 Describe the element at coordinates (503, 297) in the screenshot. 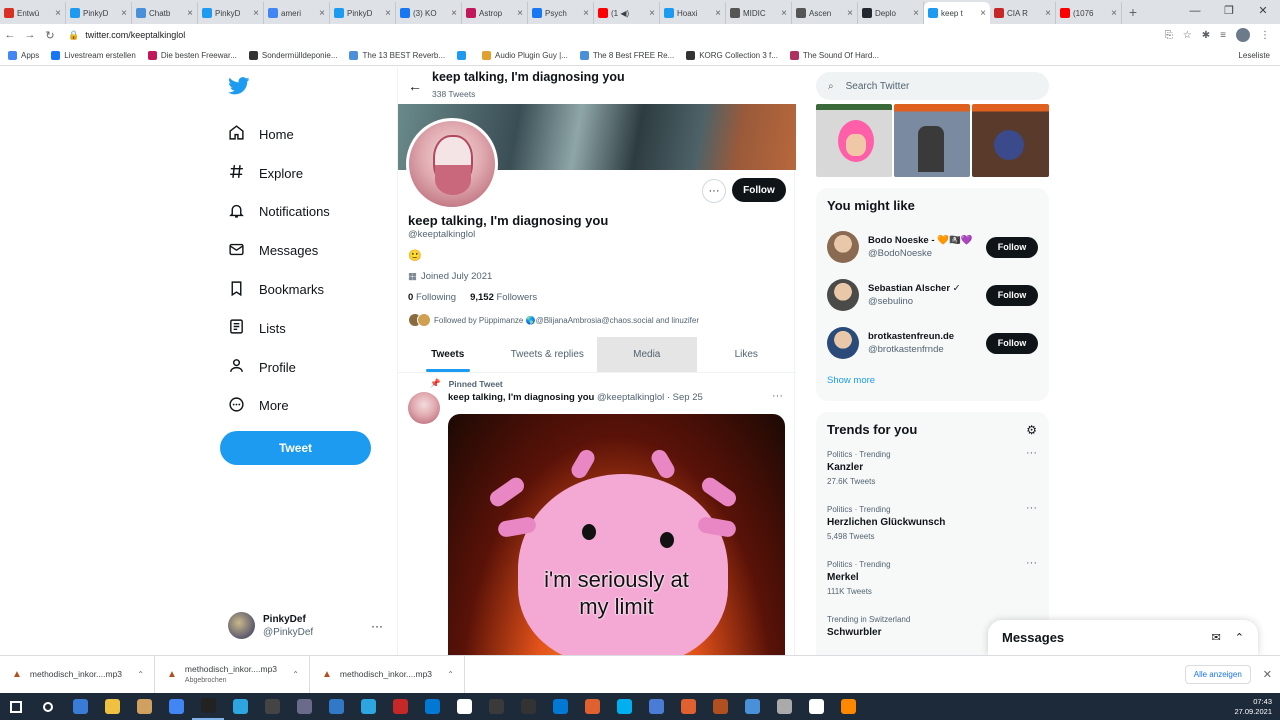

I see `followers-link: 9,152 Followers` at that location.